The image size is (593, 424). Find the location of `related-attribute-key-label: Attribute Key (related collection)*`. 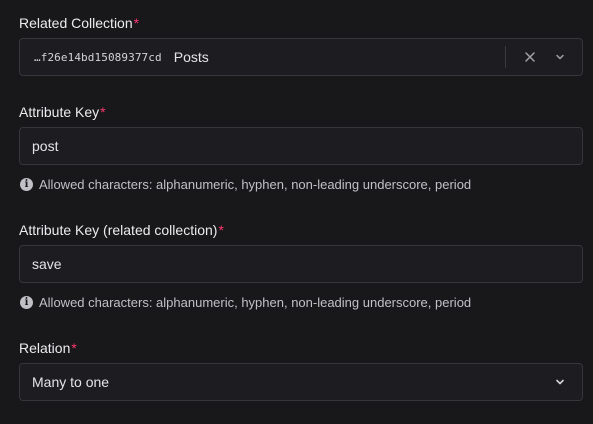

related-attribute-key-label: Attribute Key (related collection)* is located at coordinates (121, 230).